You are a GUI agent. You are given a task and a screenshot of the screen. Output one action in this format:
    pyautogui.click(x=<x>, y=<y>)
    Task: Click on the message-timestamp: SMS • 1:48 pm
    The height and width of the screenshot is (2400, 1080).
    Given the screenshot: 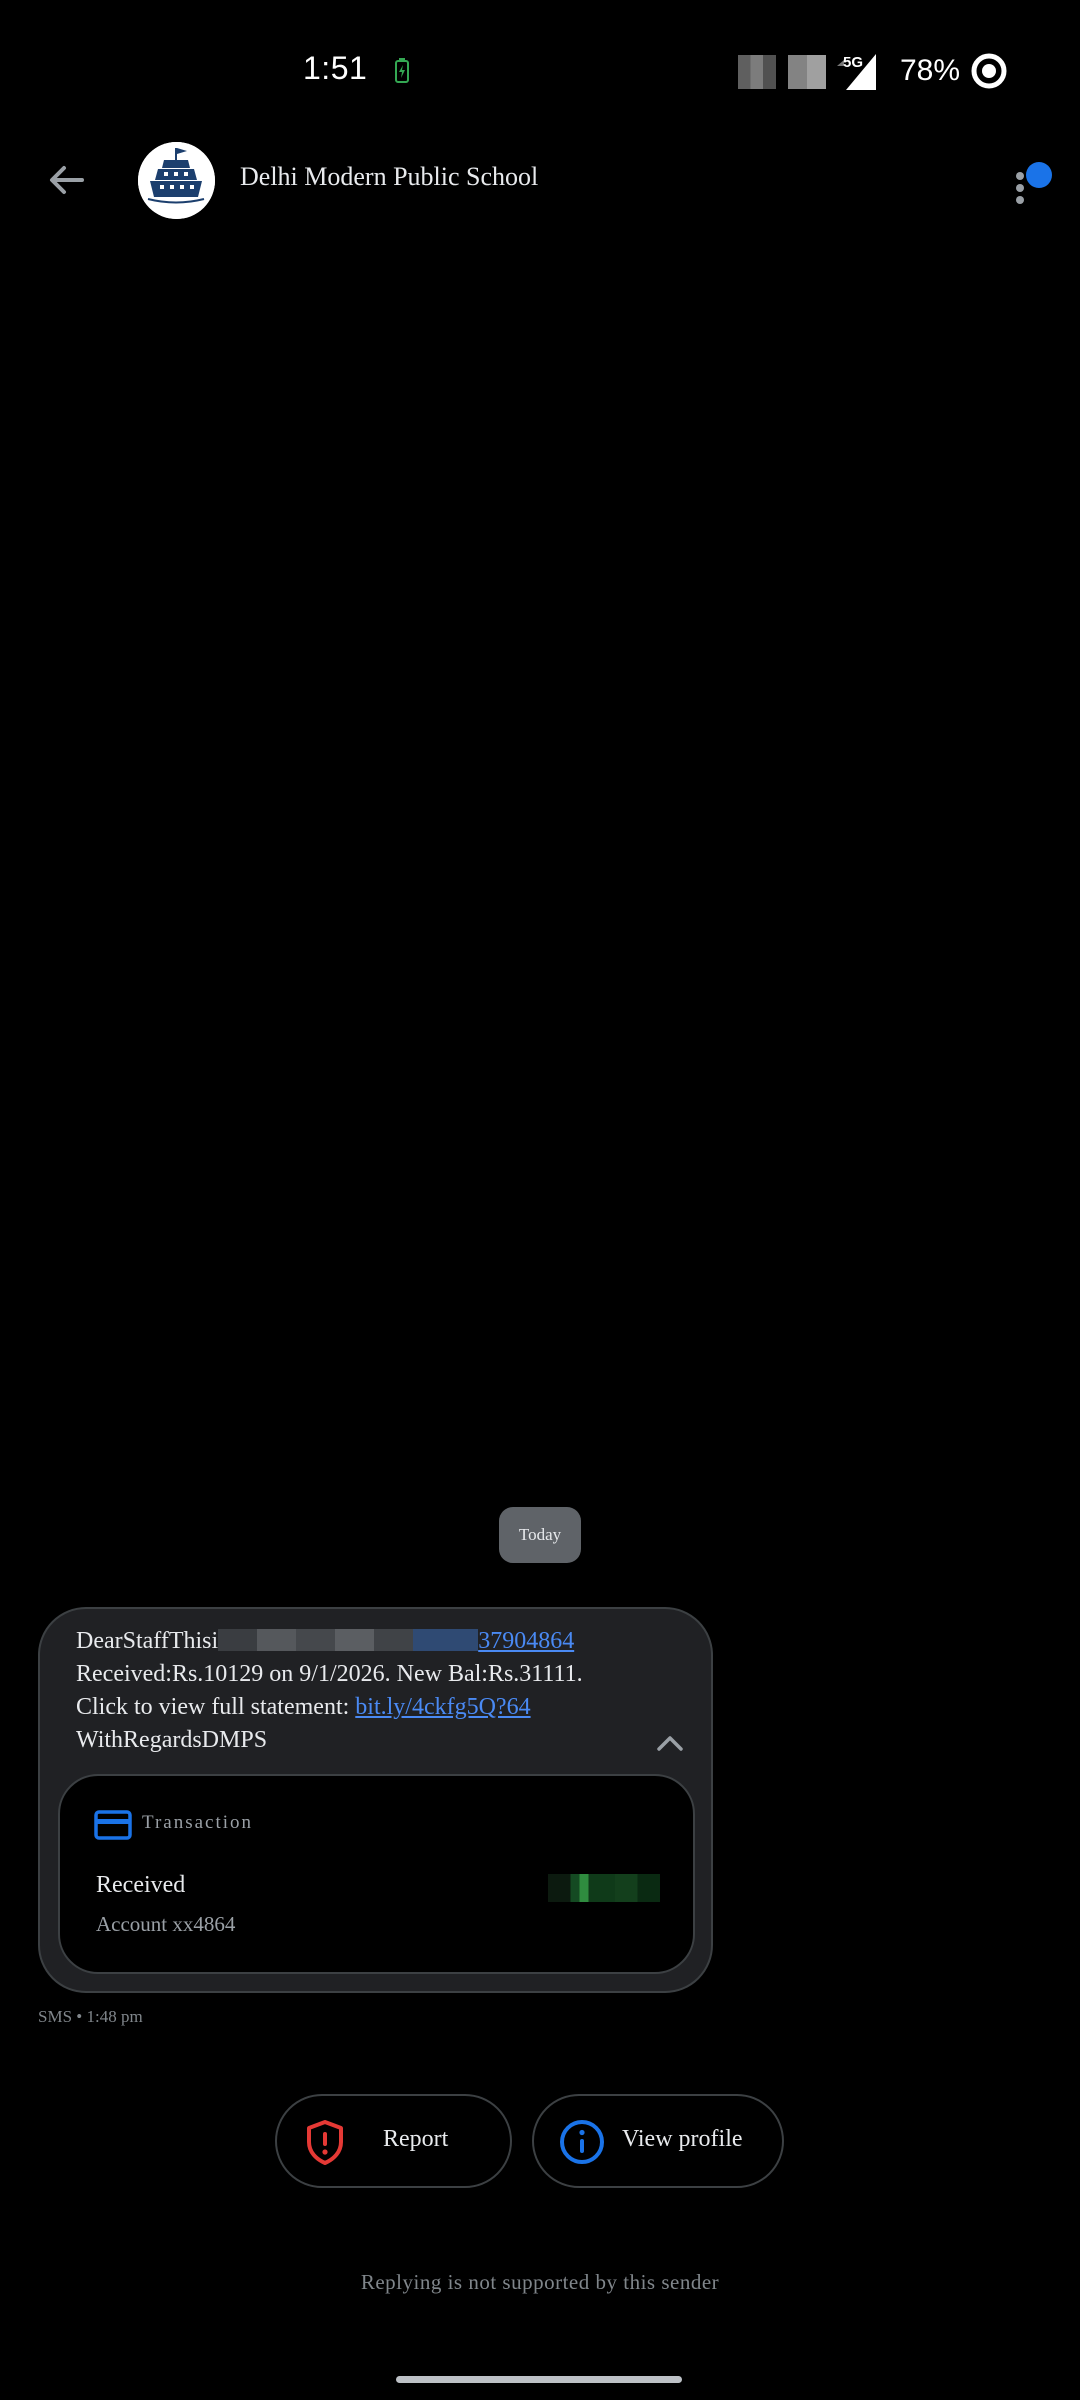 What is the action you would take?
    pyautogui.click(x=90, y=2016)
    